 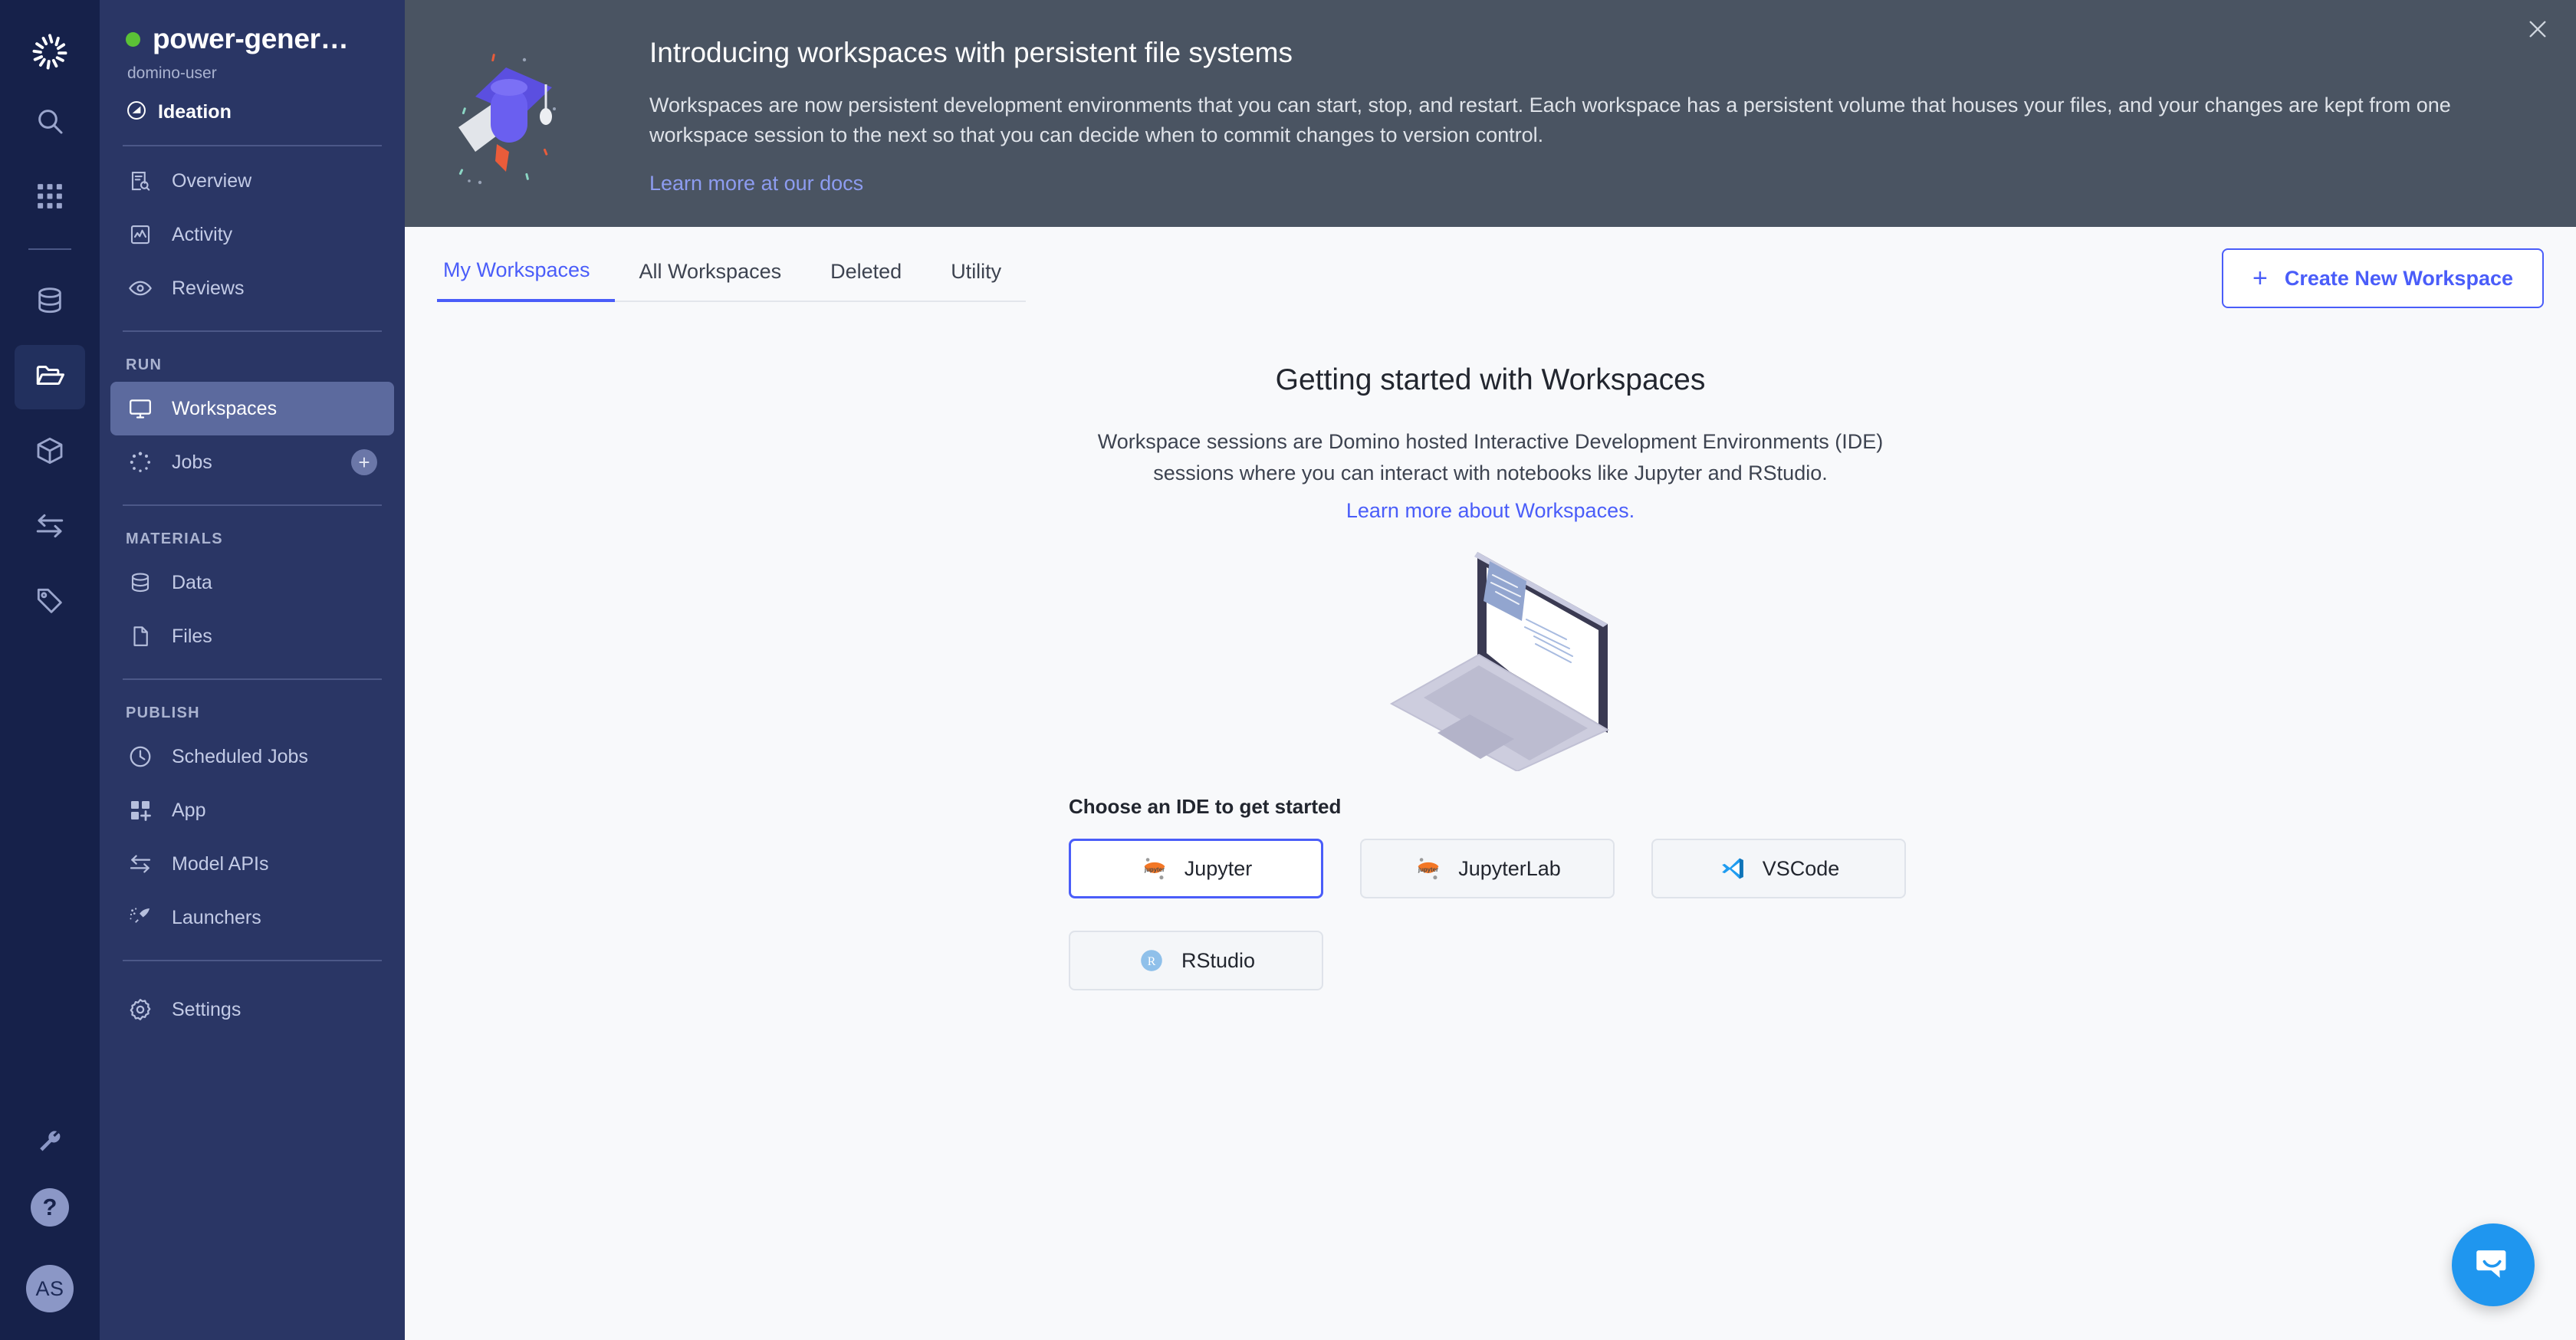 What do you see at coordinates (216, 917) in the screenshot?
I see `sidebar-item-label: Launchers` at bounding box center [216, 917].